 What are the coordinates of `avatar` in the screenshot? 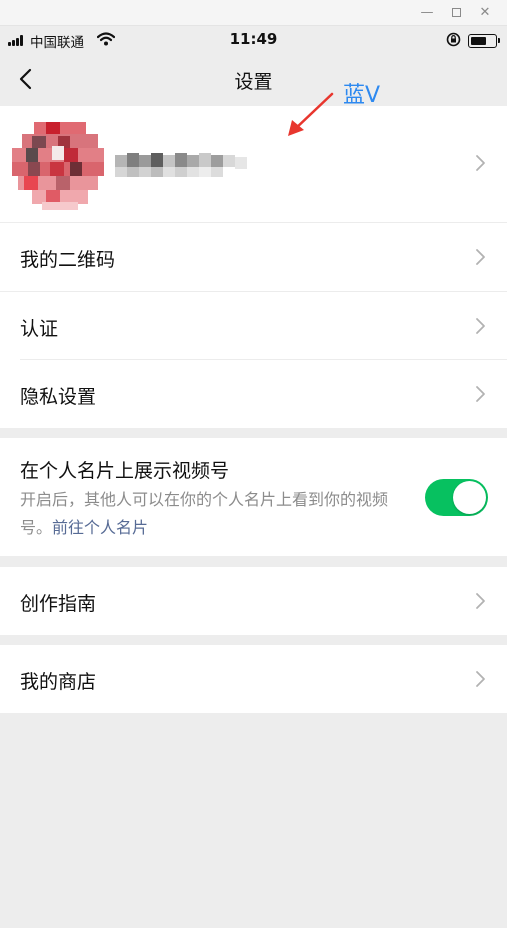 It's located at (58, 166).